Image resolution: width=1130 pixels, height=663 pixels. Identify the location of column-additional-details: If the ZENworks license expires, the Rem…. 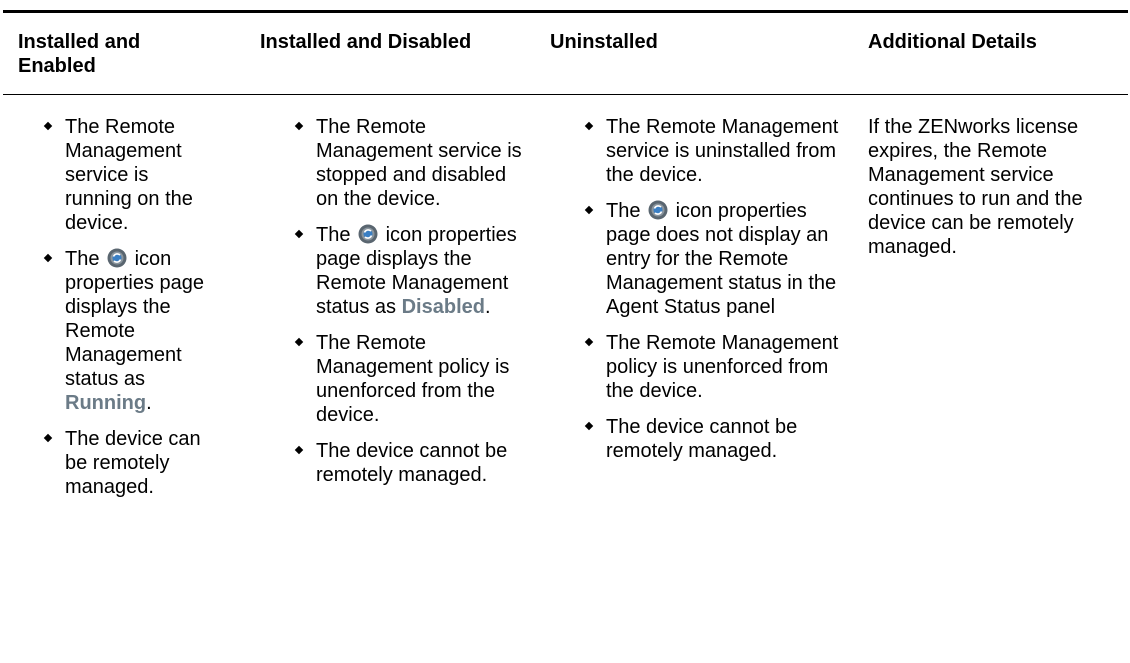
(995, 187).